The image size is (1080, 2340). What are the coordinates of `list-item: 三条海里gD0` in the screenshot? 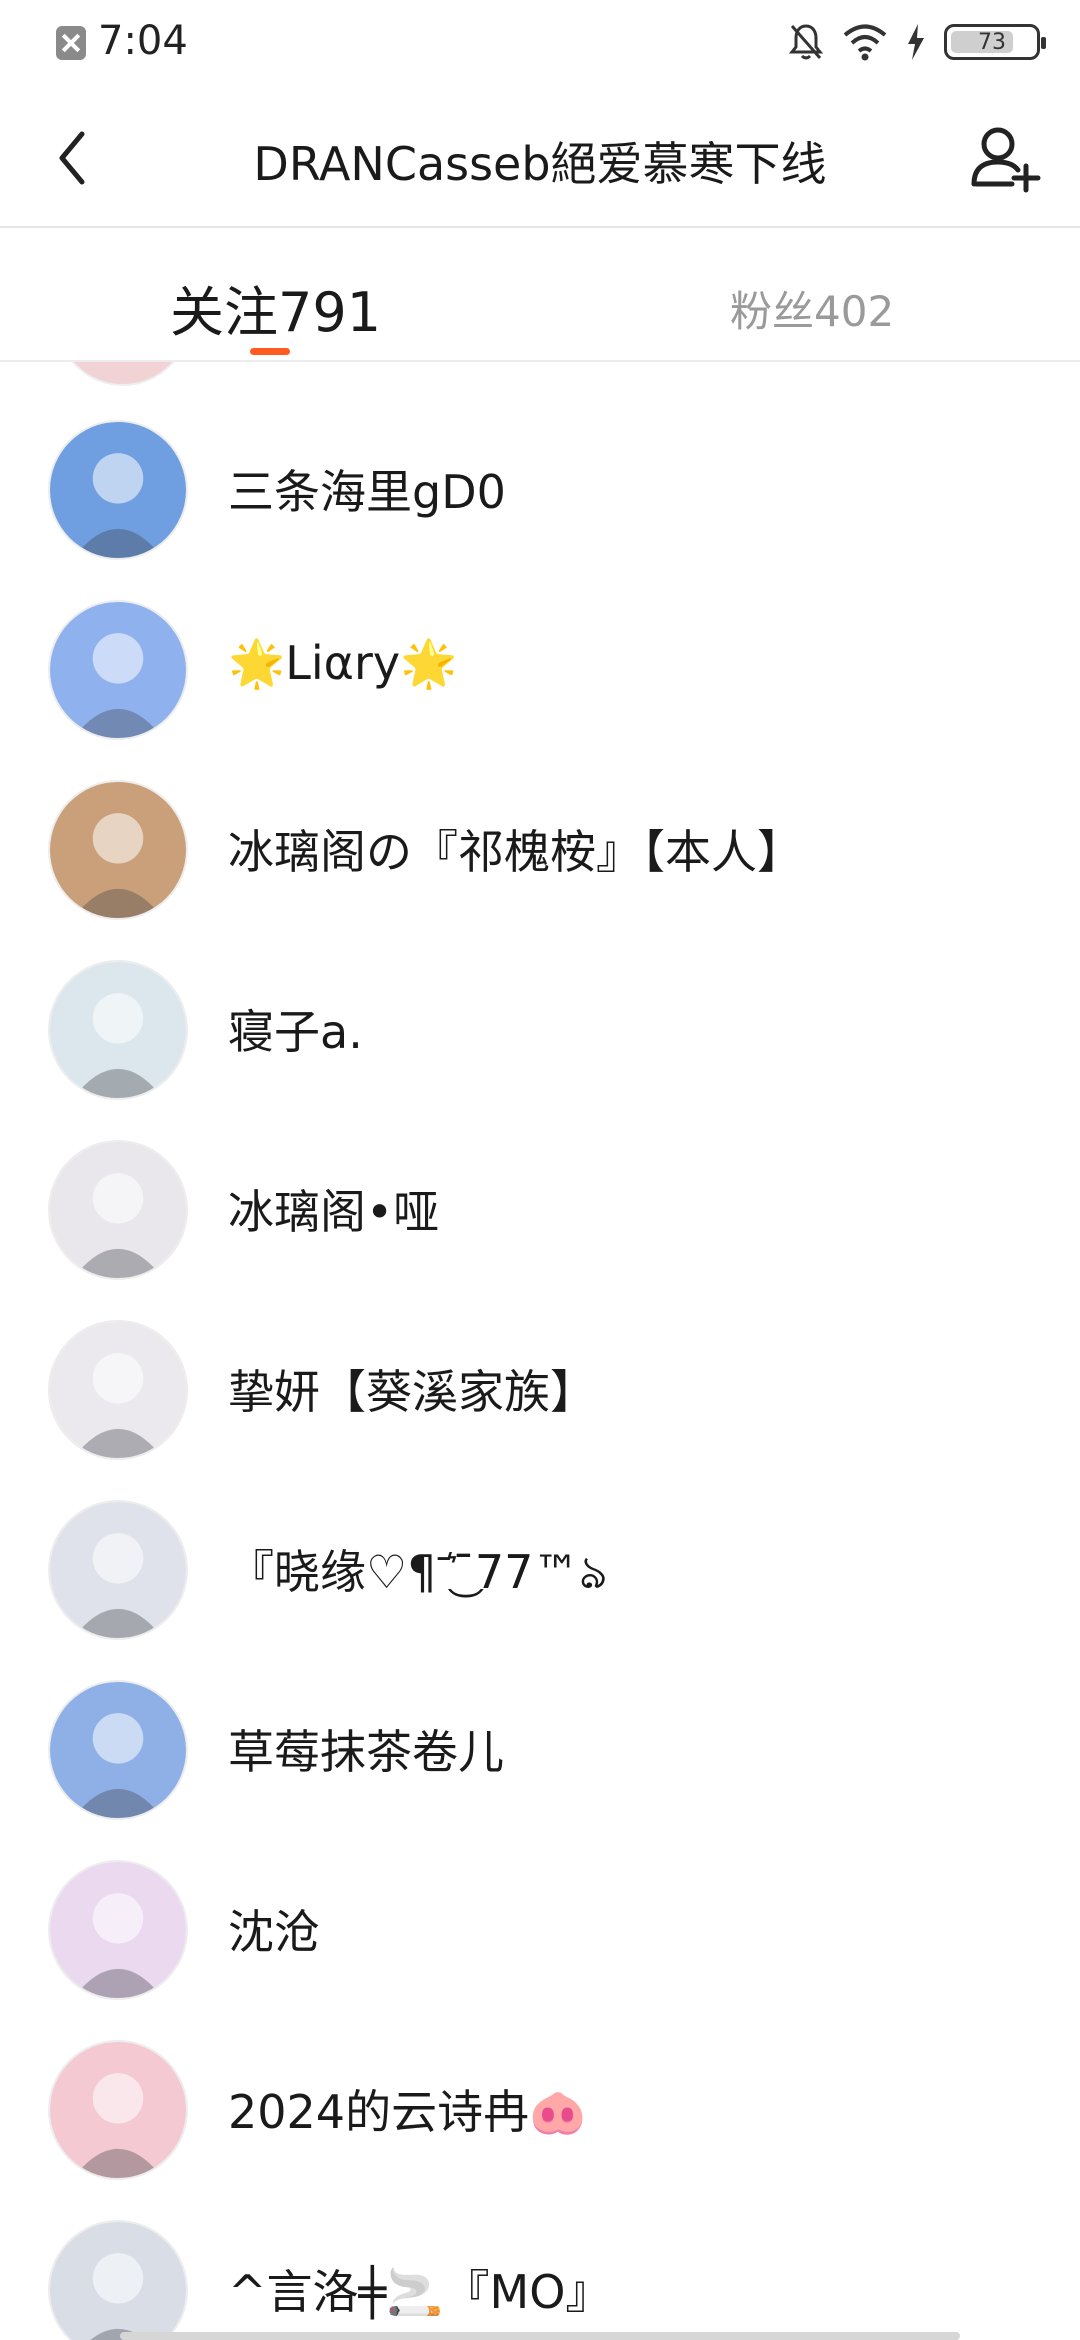 It's located at (540, 490).